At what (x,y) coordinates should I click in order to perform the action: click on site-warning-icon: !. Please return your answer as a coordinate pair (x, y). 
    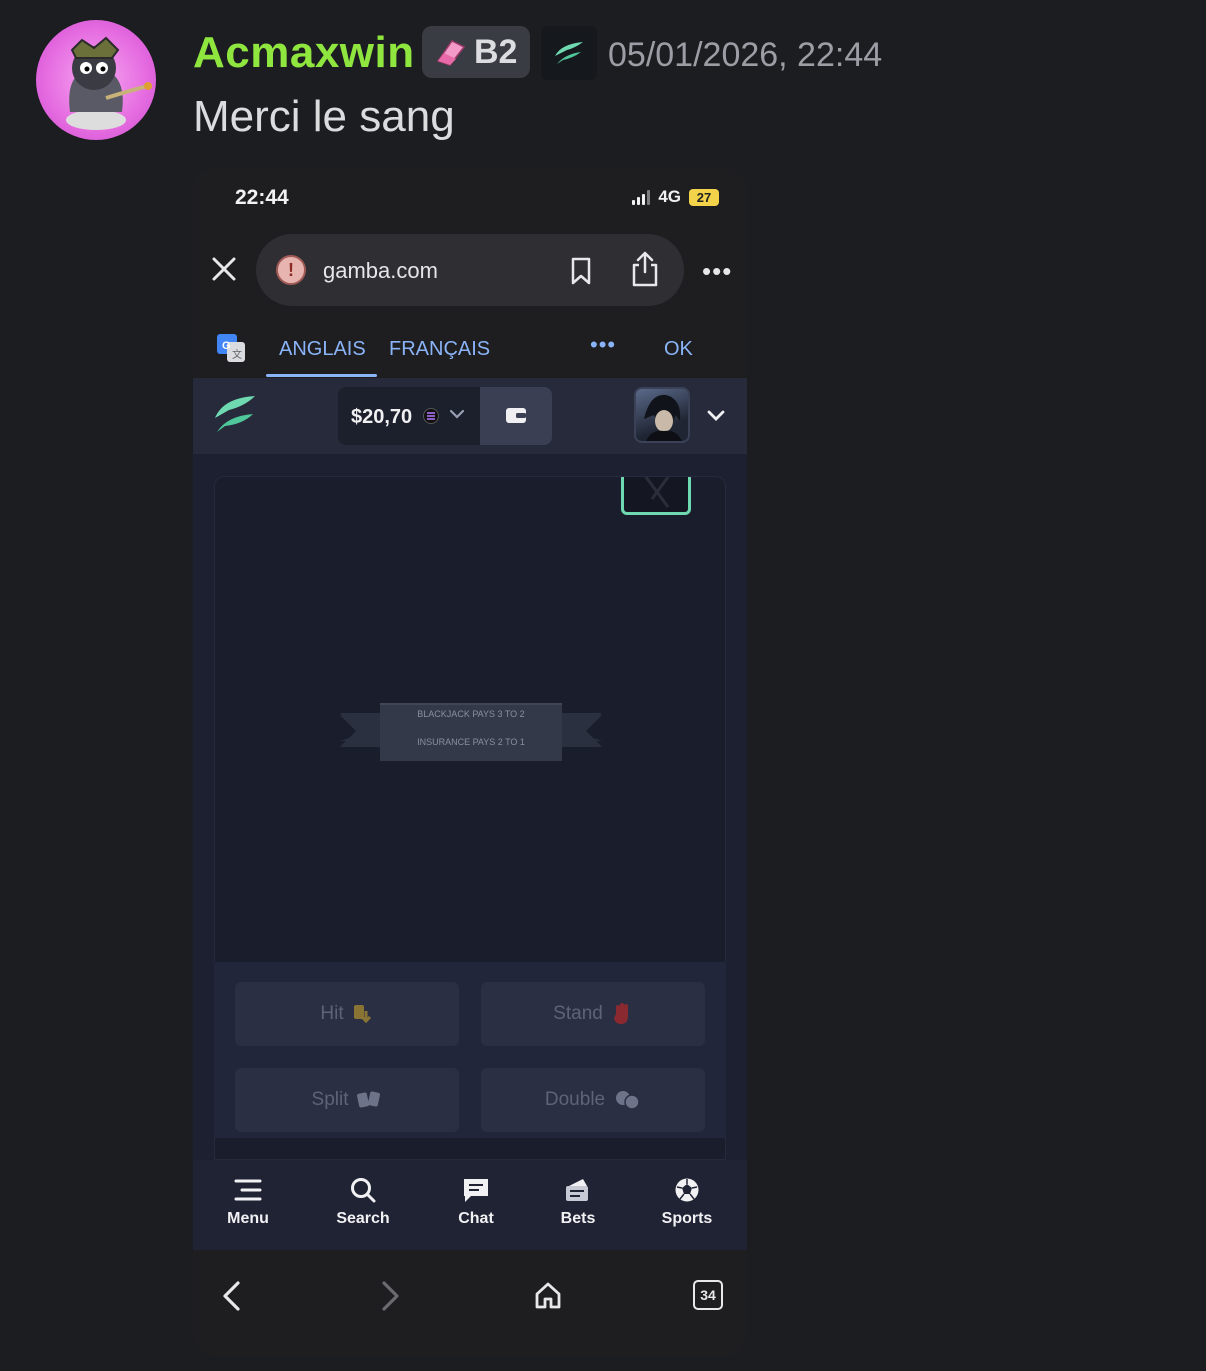
    Looking at the image, I should click on (291, 270).